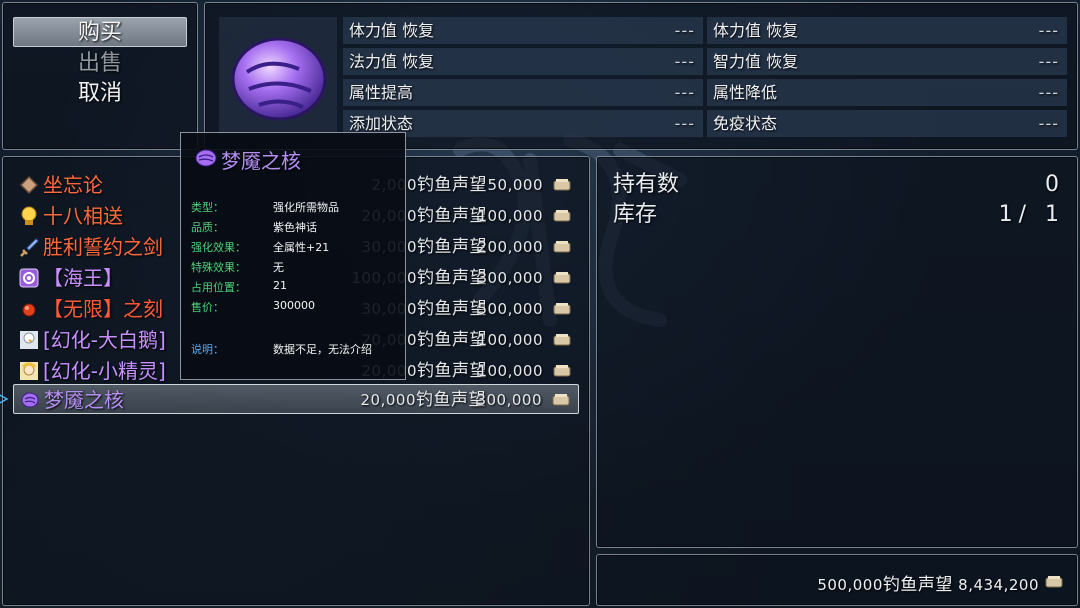 This screenshot has width=1080, height=608. I want to click on price-amount: 20,000, so click(388, 400).